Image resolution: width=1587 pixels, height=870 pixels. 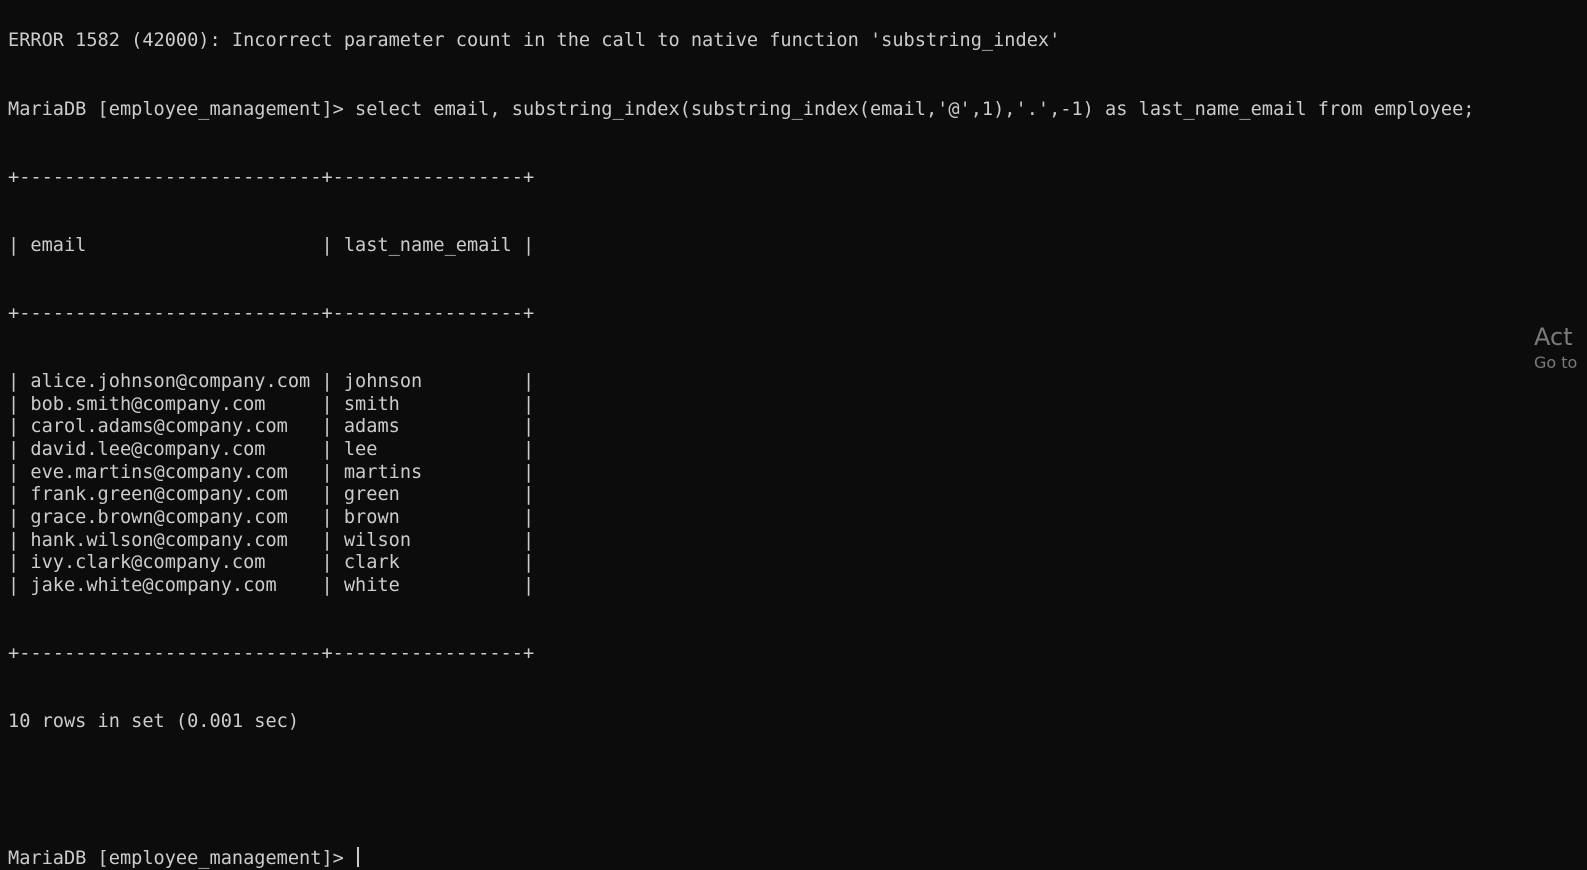 I want to click on cell-last-name: white, so click(x=371, y=586).